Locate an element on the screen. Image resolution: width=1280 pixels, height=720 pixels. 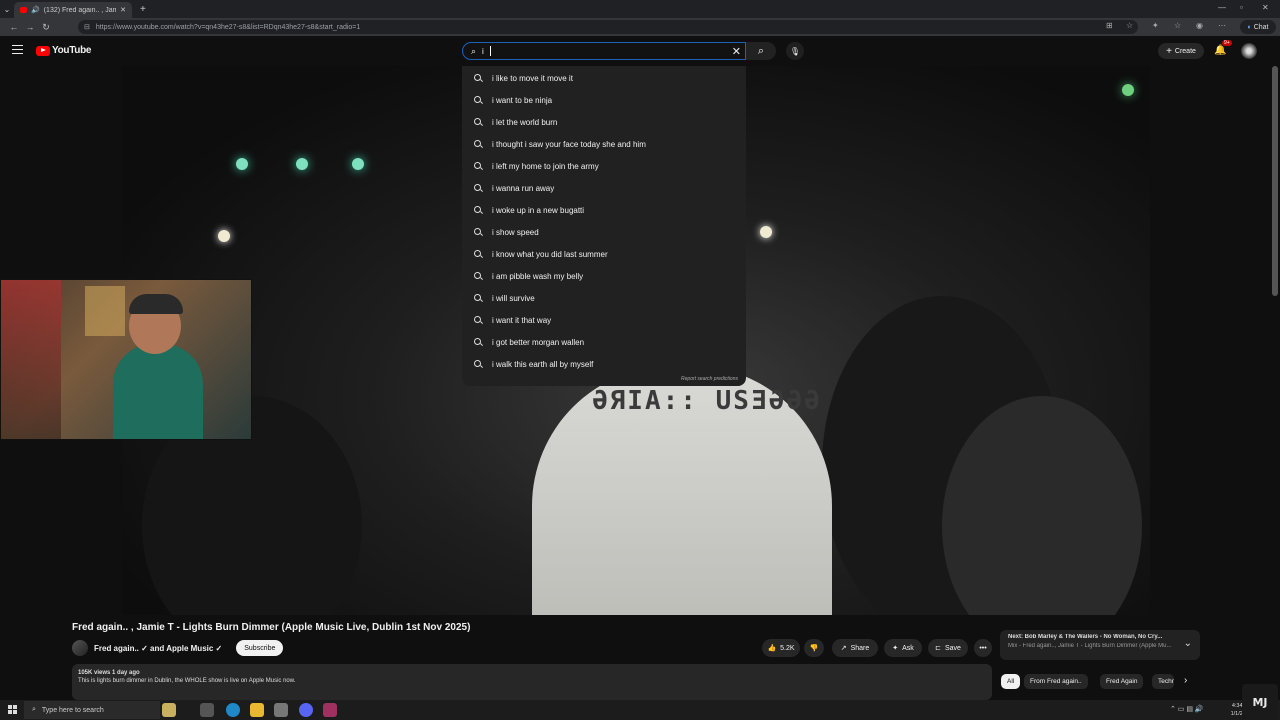
like-button: 👍 5.2K is located at coordinates (781, 648).